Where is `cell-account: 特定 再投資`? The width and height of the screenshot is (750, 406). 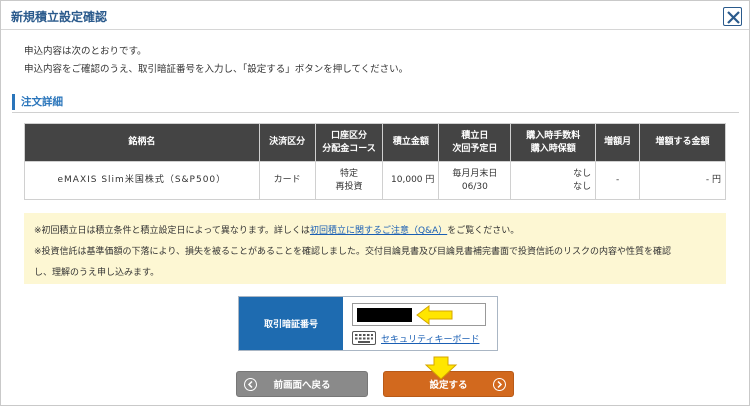 cell-account: 特定 再投資 is located at coordinates (349, 180).